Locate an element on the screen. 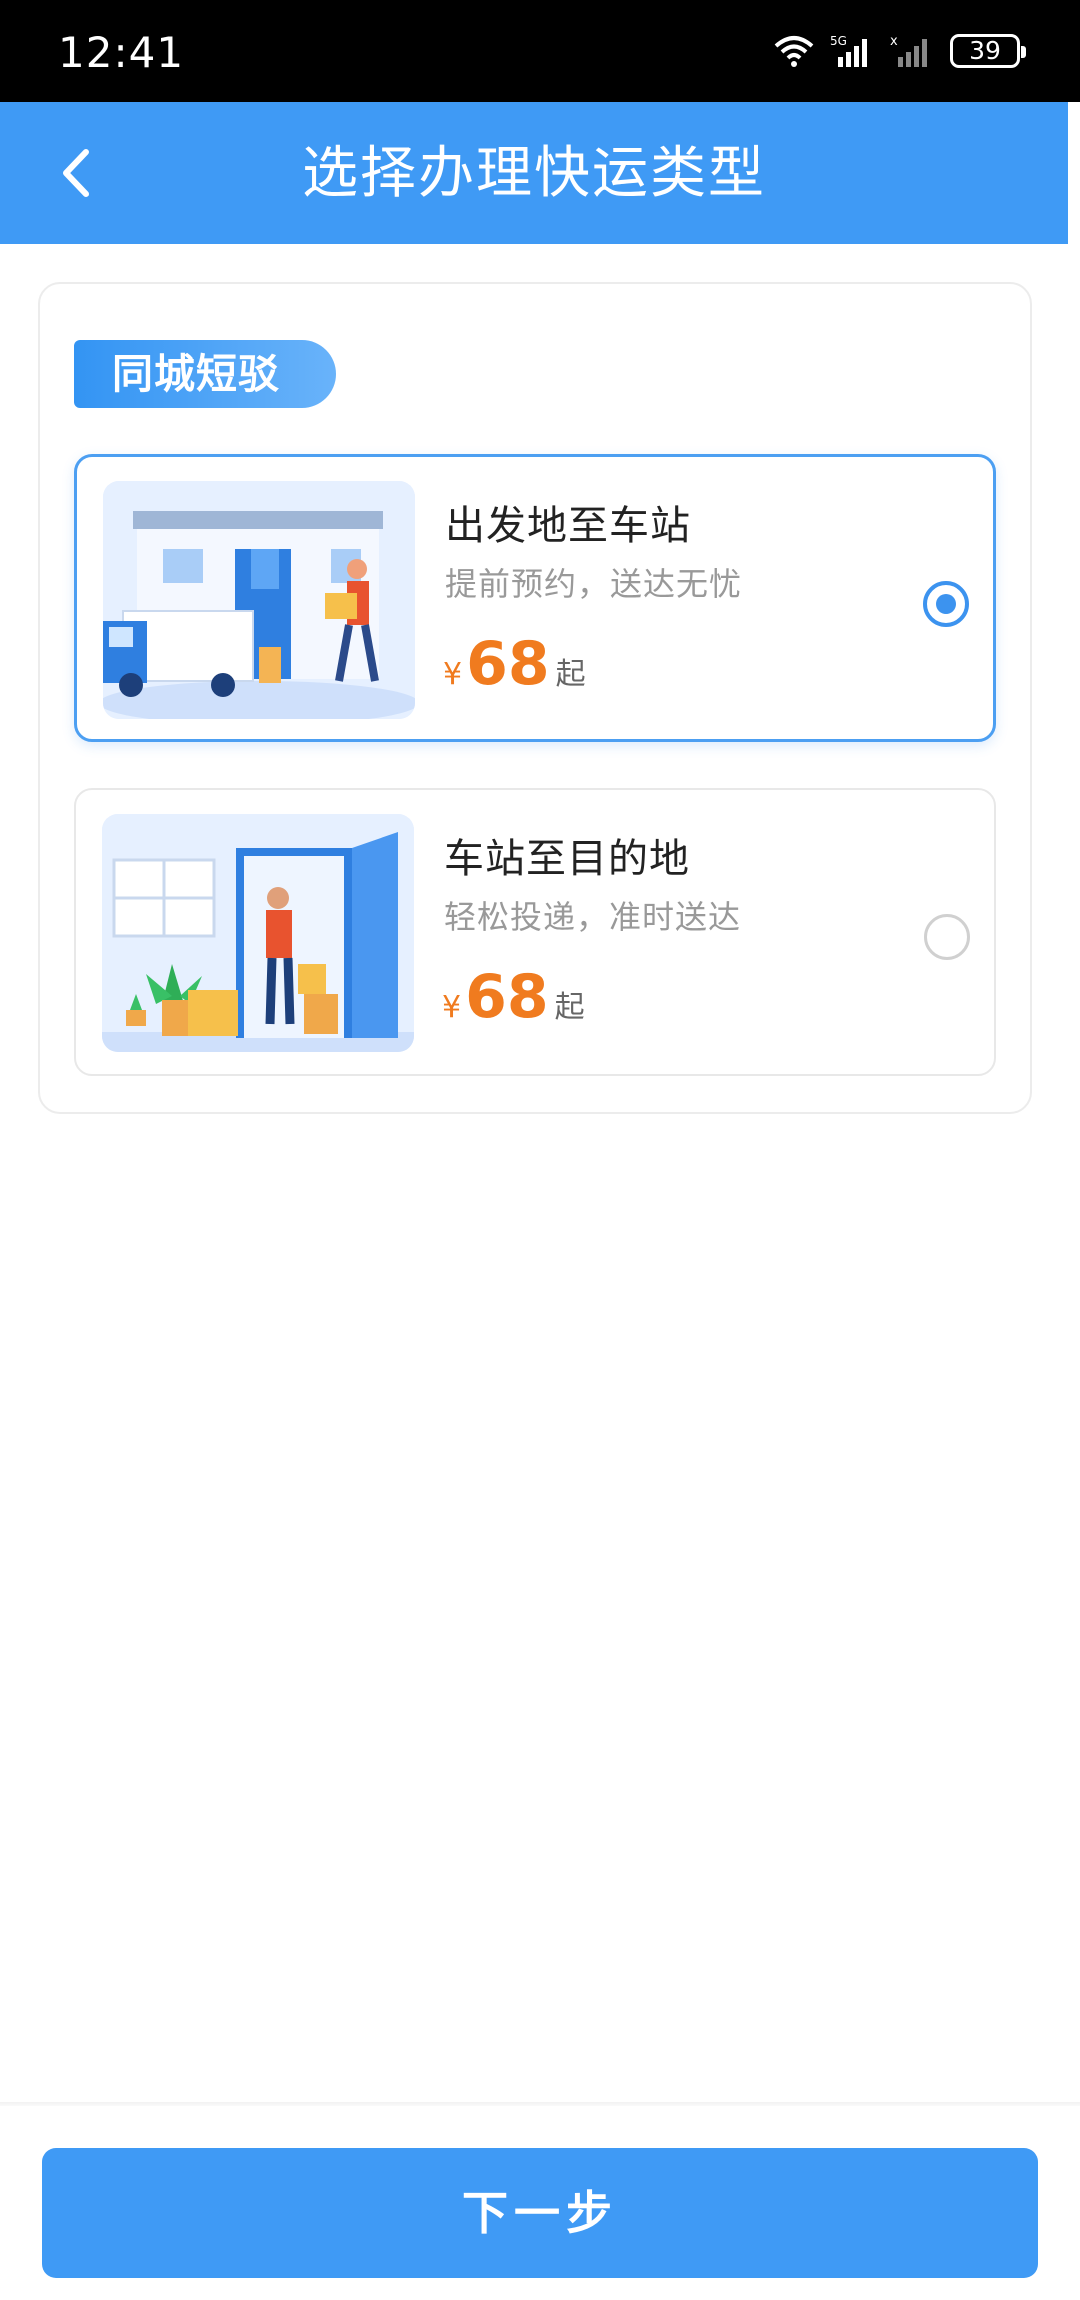 The height and width of the screenshot is (2300, 1080). app-header: 选择办理快运类型 is located at coordinates (534, 173).